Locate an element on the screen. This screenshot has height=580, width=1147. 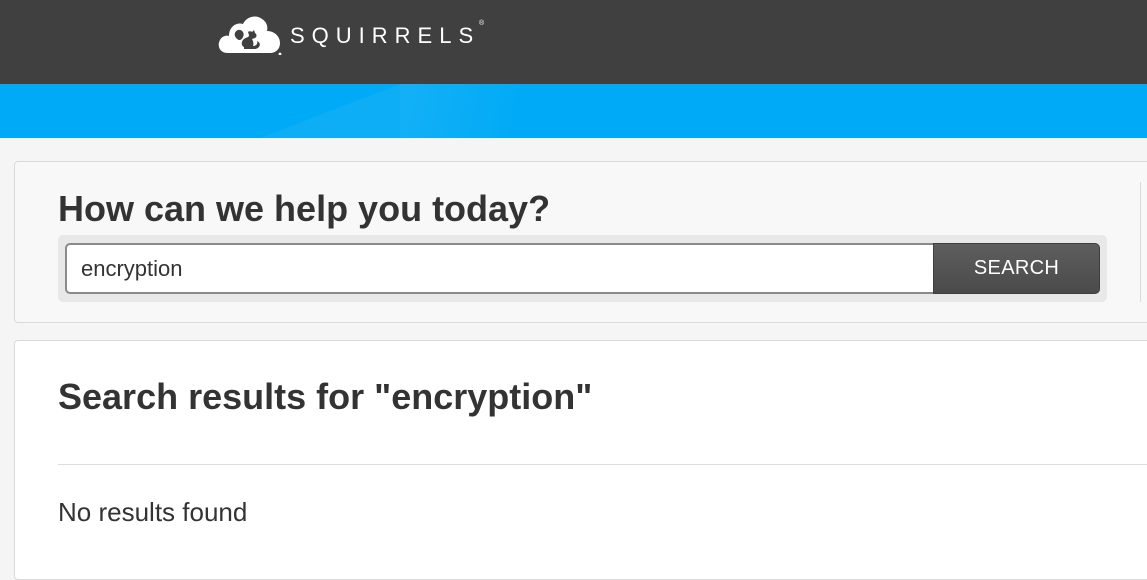
search-button: SEARCH is located at coordinates (1016, 268).